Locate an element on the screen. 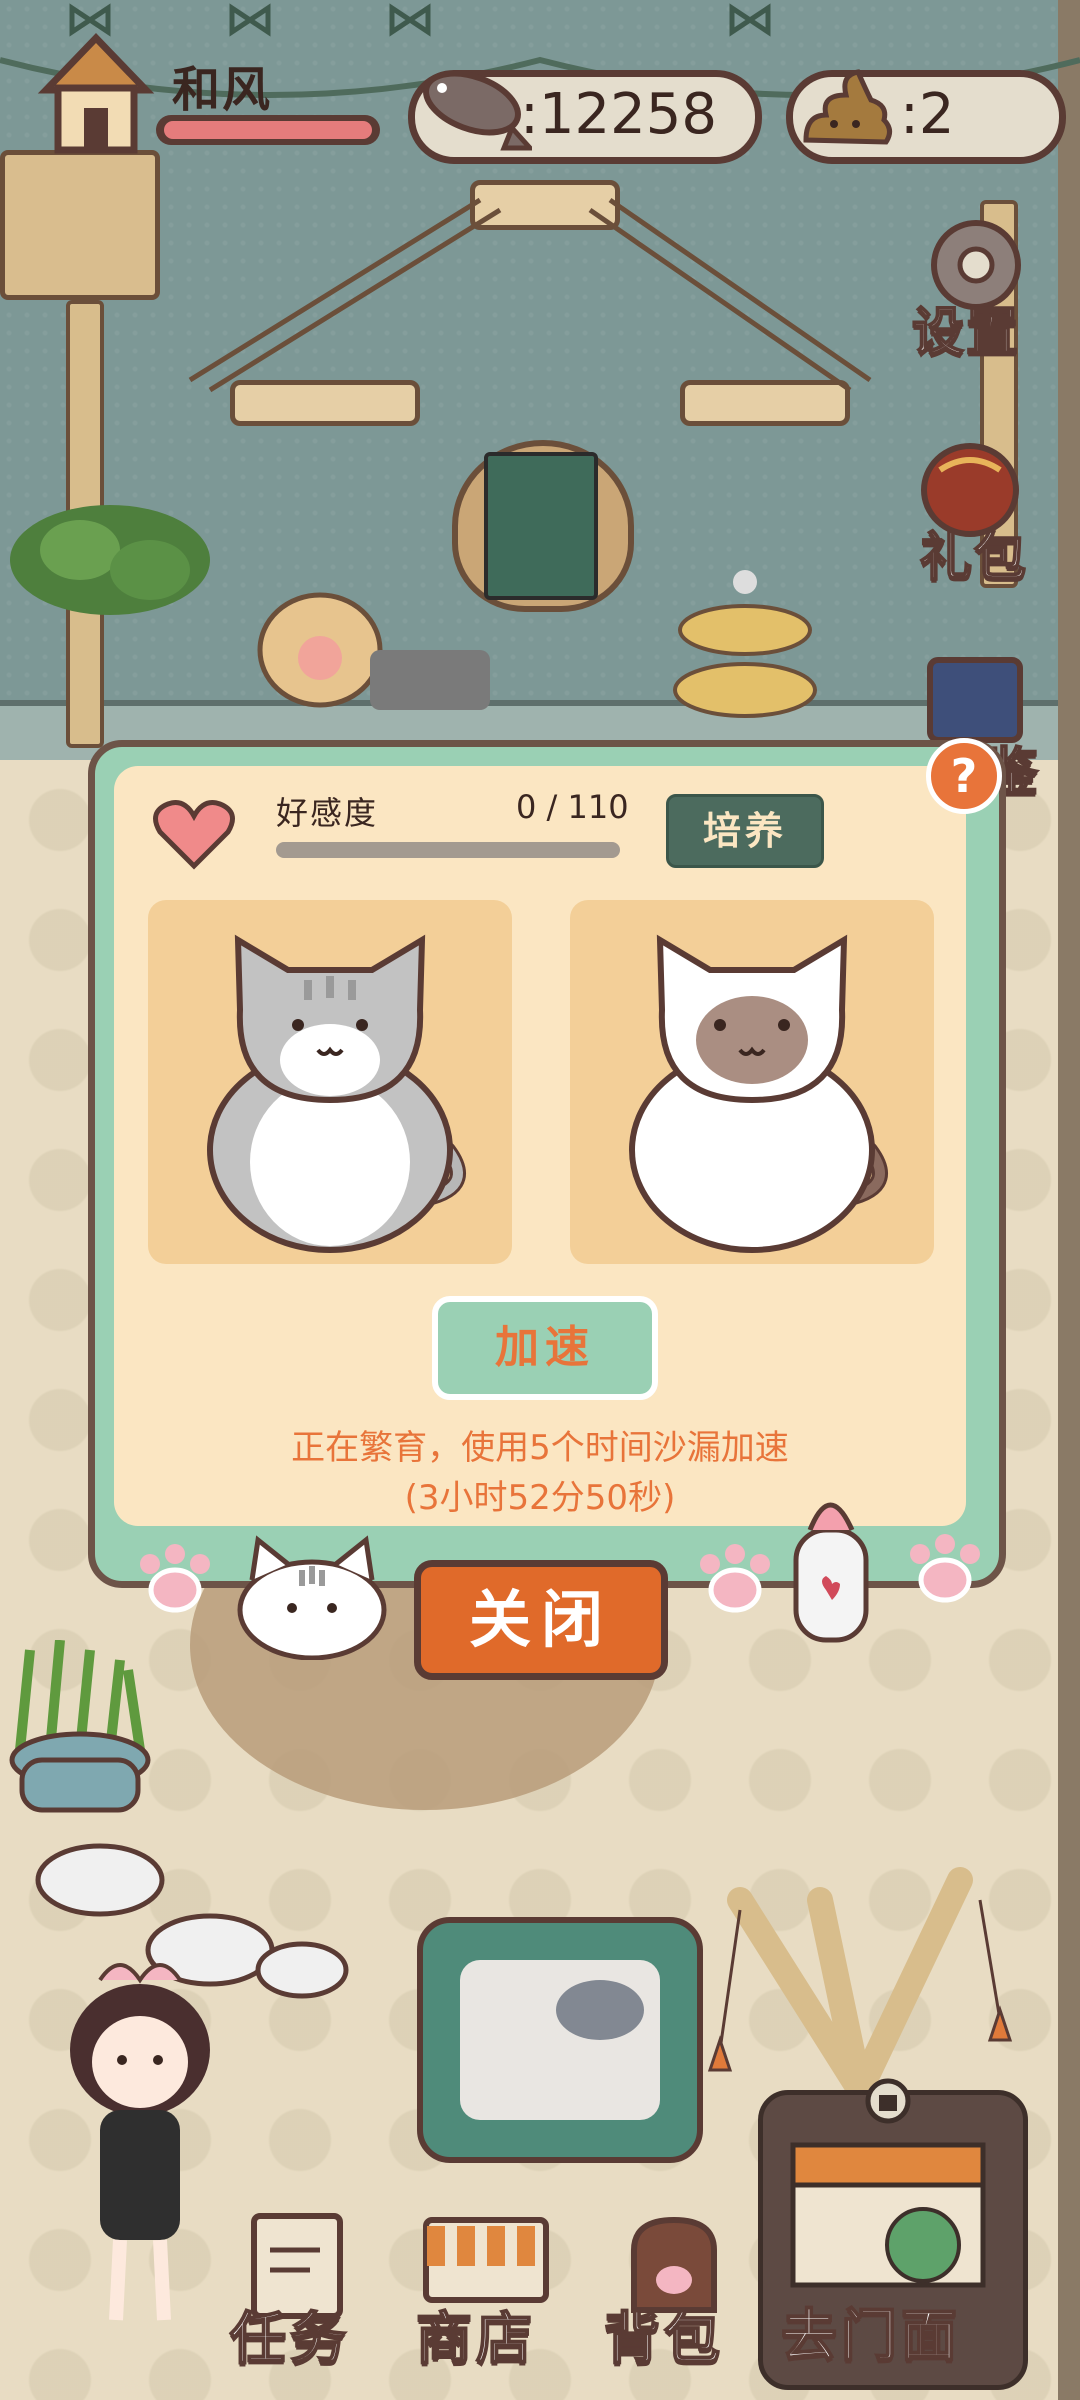  player-name: 和风 is located at coordinates (222, 90).